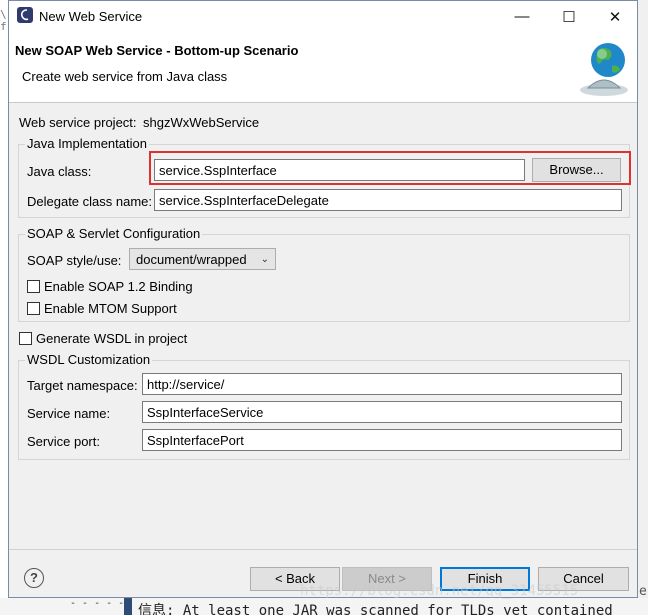 The width and height of the screenshot is (648, 615). Describe the element at coordinates (118, 286) in the screenshot. I see `soap12-label: Enable SOAP 1.2 Binding` at that location.